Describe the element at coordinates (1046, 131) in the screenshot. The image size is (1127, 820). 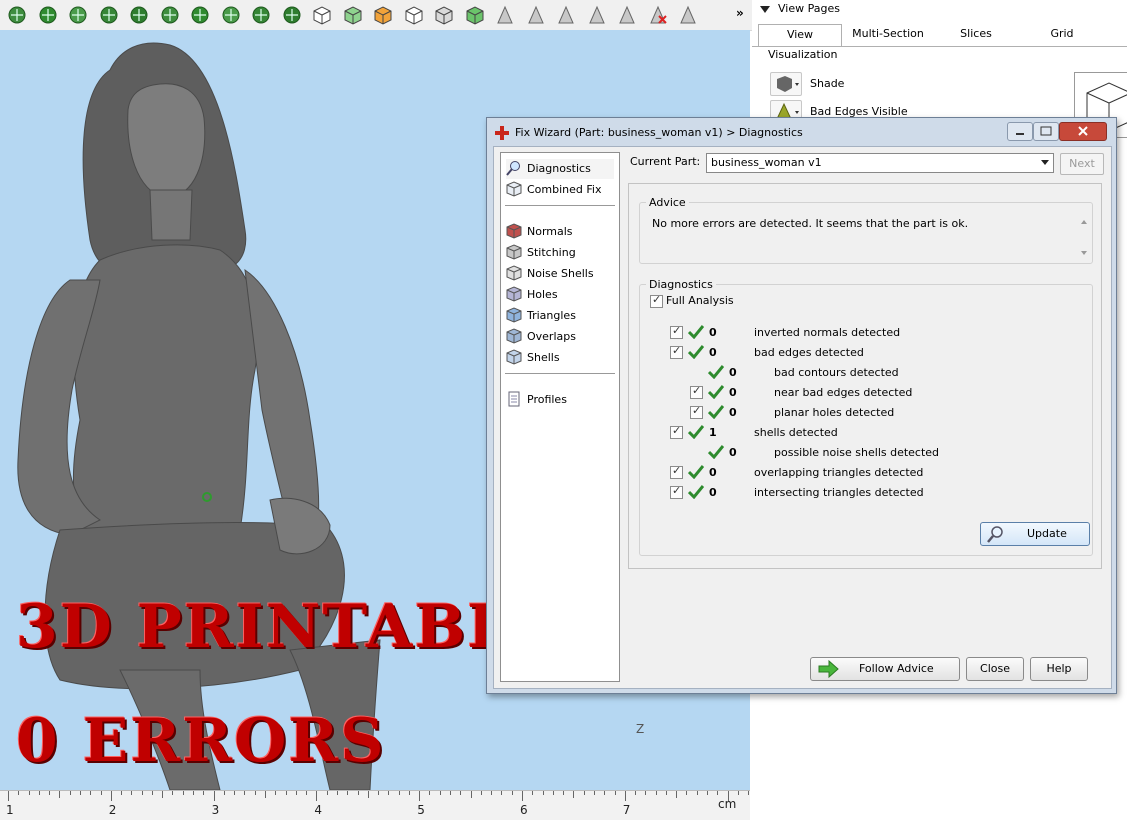
I see `maximize-button` at that location.